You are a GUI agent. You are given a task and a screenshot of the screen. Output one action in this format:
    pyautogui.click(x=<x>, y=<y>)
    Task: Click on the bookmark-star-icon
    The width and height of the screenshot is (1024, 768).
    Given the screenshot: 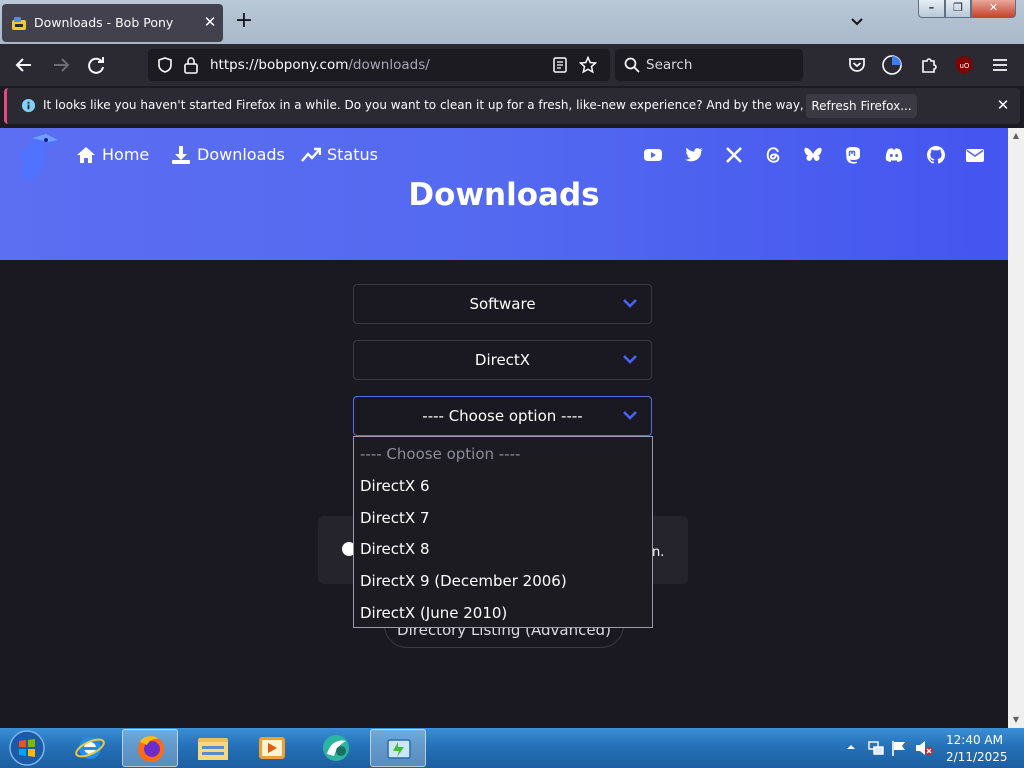 What is the action you would take?
    pyautogui.click(x=588, y=65)
    